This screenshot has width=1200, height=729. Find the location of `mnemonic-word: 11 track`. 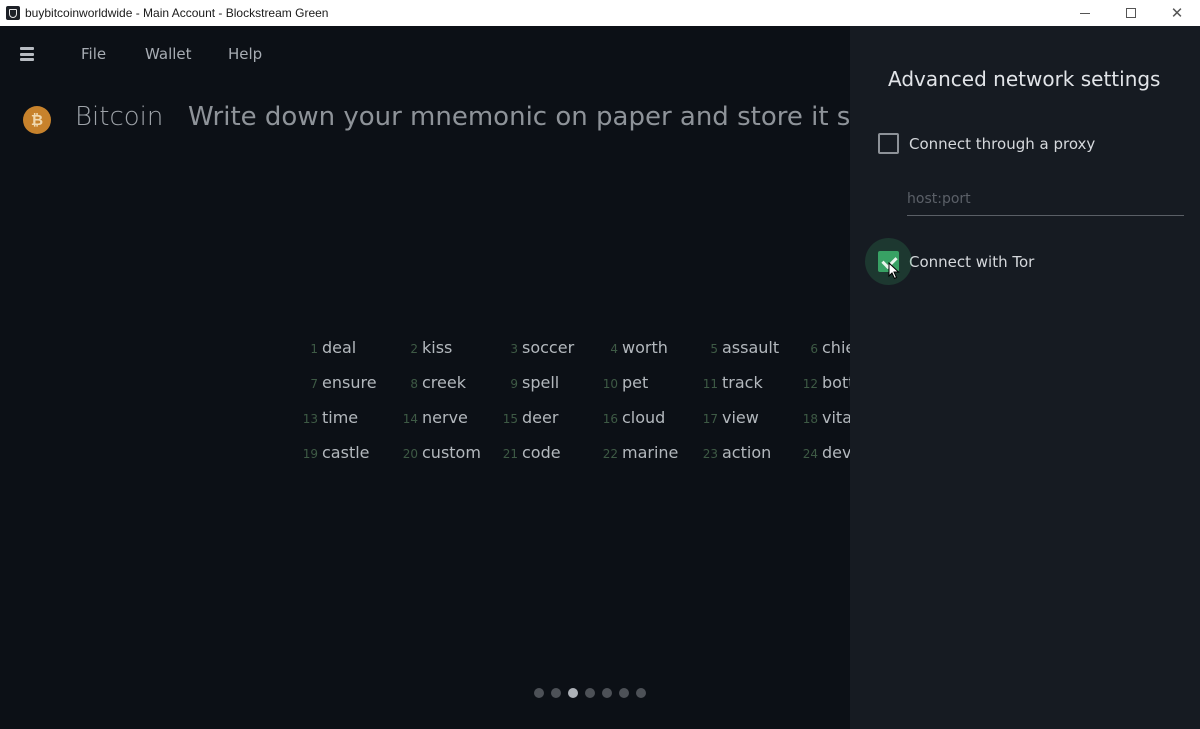

mnemonic-word: 11 track is located at coordinates (731, 382).